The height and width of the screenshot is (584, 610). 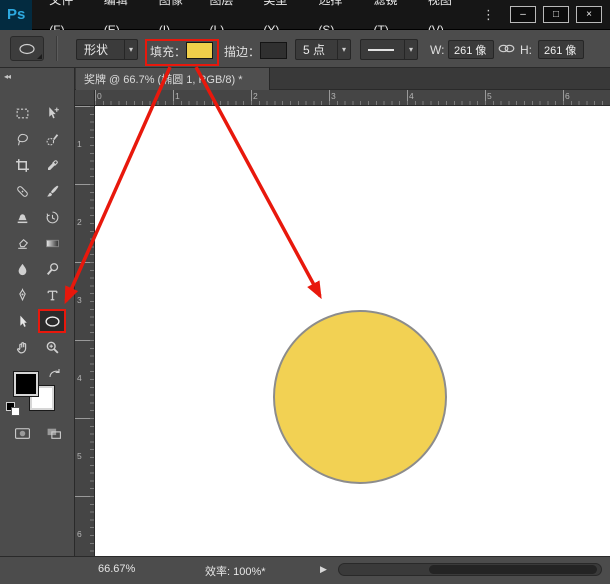 I want to click on crop-tool, so click(x=22, y=165).